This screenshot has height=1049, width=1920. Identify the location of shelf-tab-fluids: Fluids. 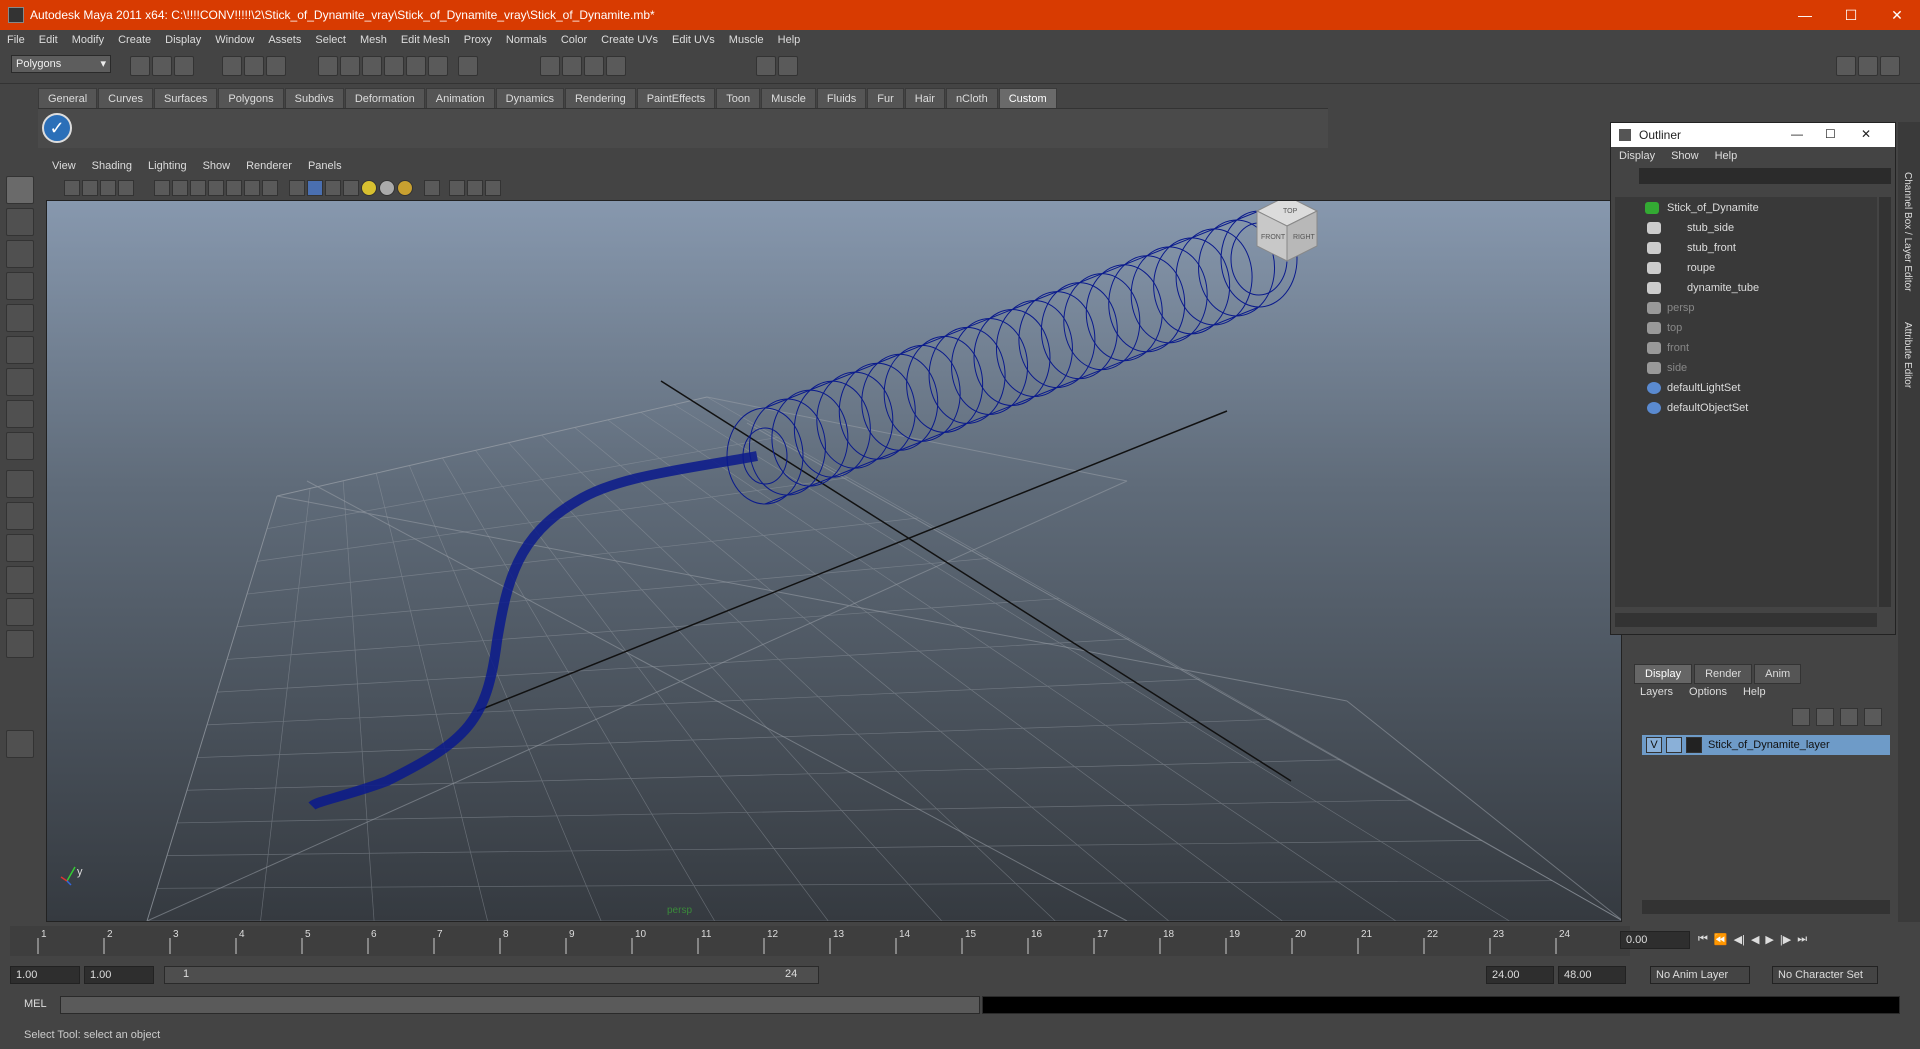
(841, 98).